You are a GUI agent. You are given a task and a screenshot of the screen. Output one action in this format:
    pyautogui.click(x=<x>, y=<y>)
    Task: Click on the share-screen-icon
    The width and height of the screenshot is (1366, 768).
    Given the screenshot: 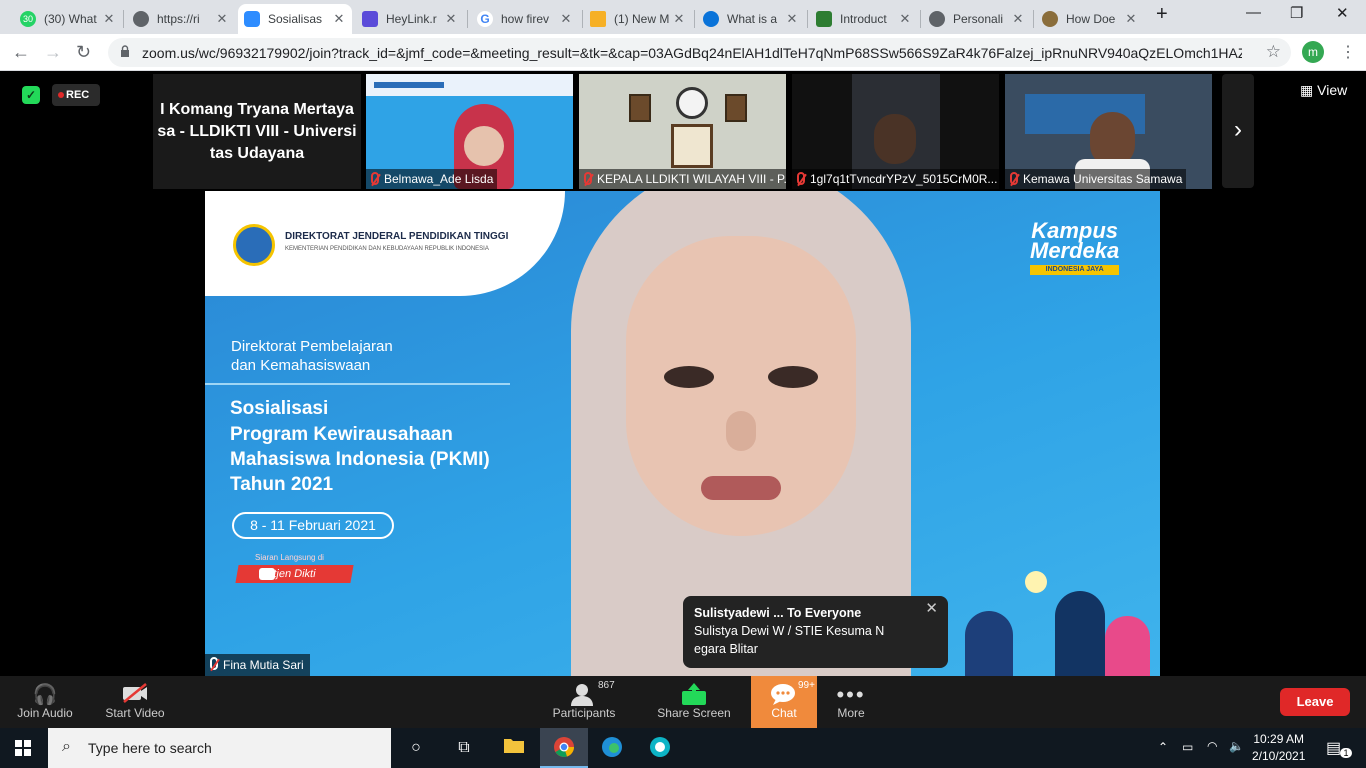 What is the action you would take?
    pyautogui.click(x=694, y=691)
    